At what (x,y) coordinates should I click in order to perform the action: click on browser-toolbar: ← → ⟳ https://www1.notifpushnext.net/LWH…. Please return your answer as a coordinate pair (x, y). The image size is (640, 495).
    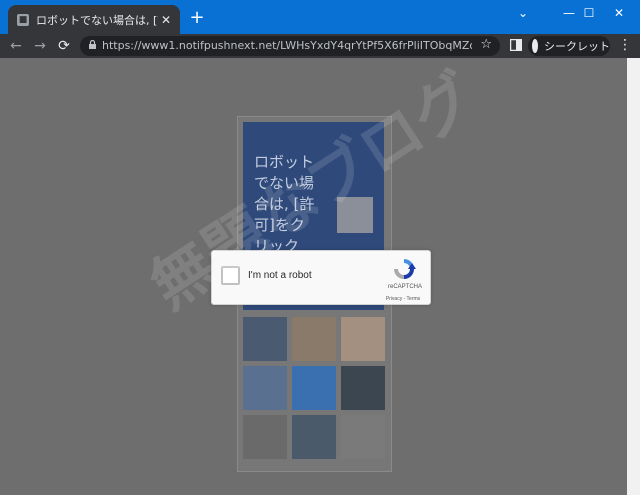
    Looking at the image, I should click on (320, 46).